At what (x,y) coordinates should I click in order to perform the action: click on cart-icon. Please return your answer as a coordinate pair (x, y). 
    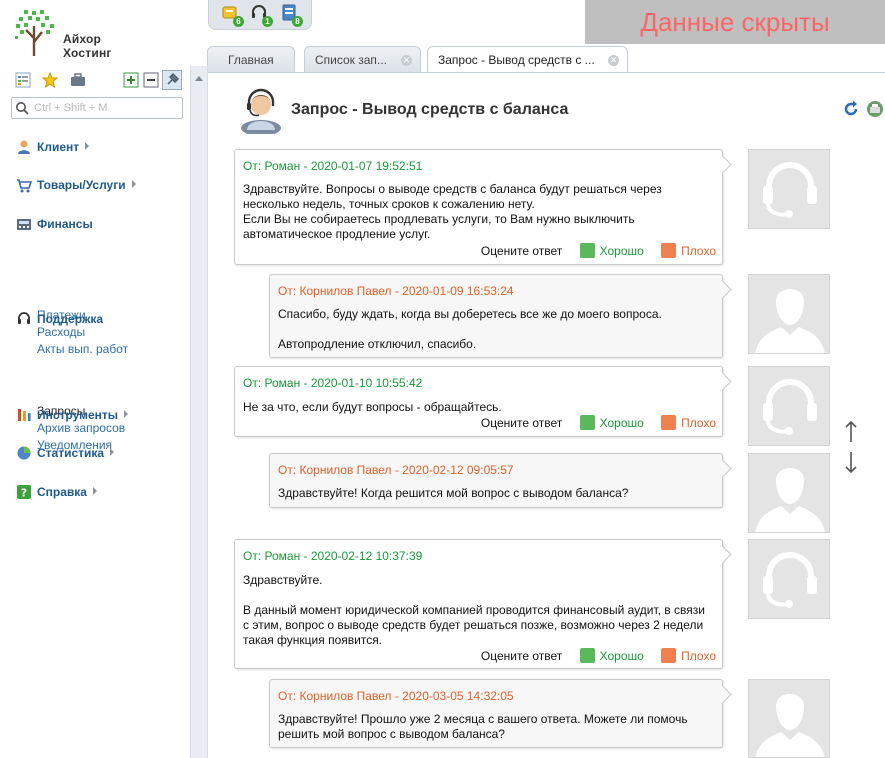
    Looking at the image, I should click on (24, 186).